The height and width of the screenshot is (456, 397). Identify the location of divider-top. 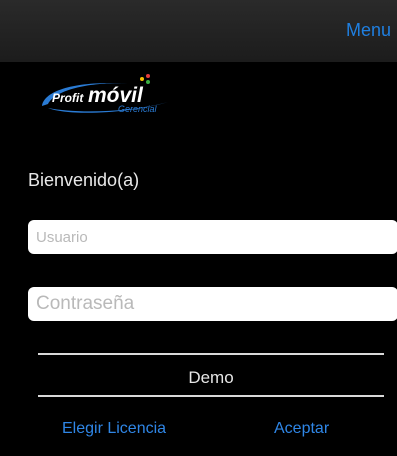
(211, 354).